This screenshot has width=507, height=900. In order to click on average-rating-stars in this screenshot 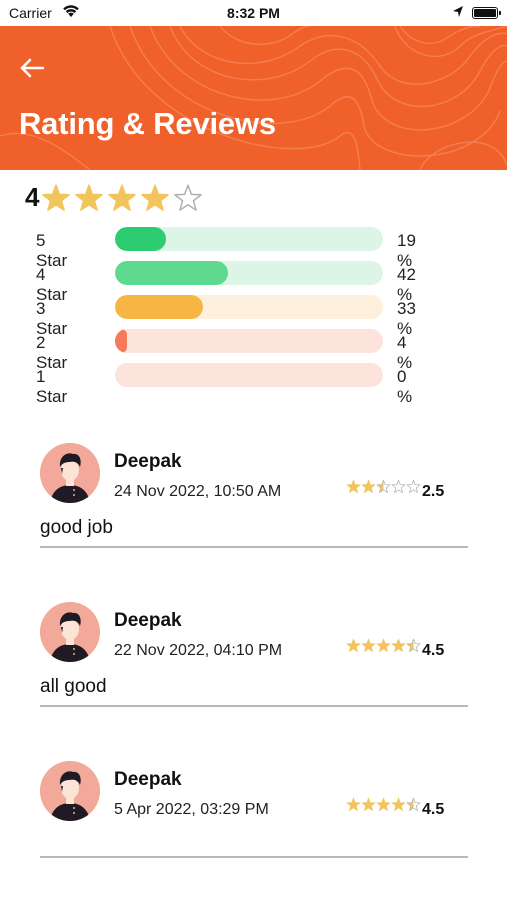, I will do `click(122, 198)`.